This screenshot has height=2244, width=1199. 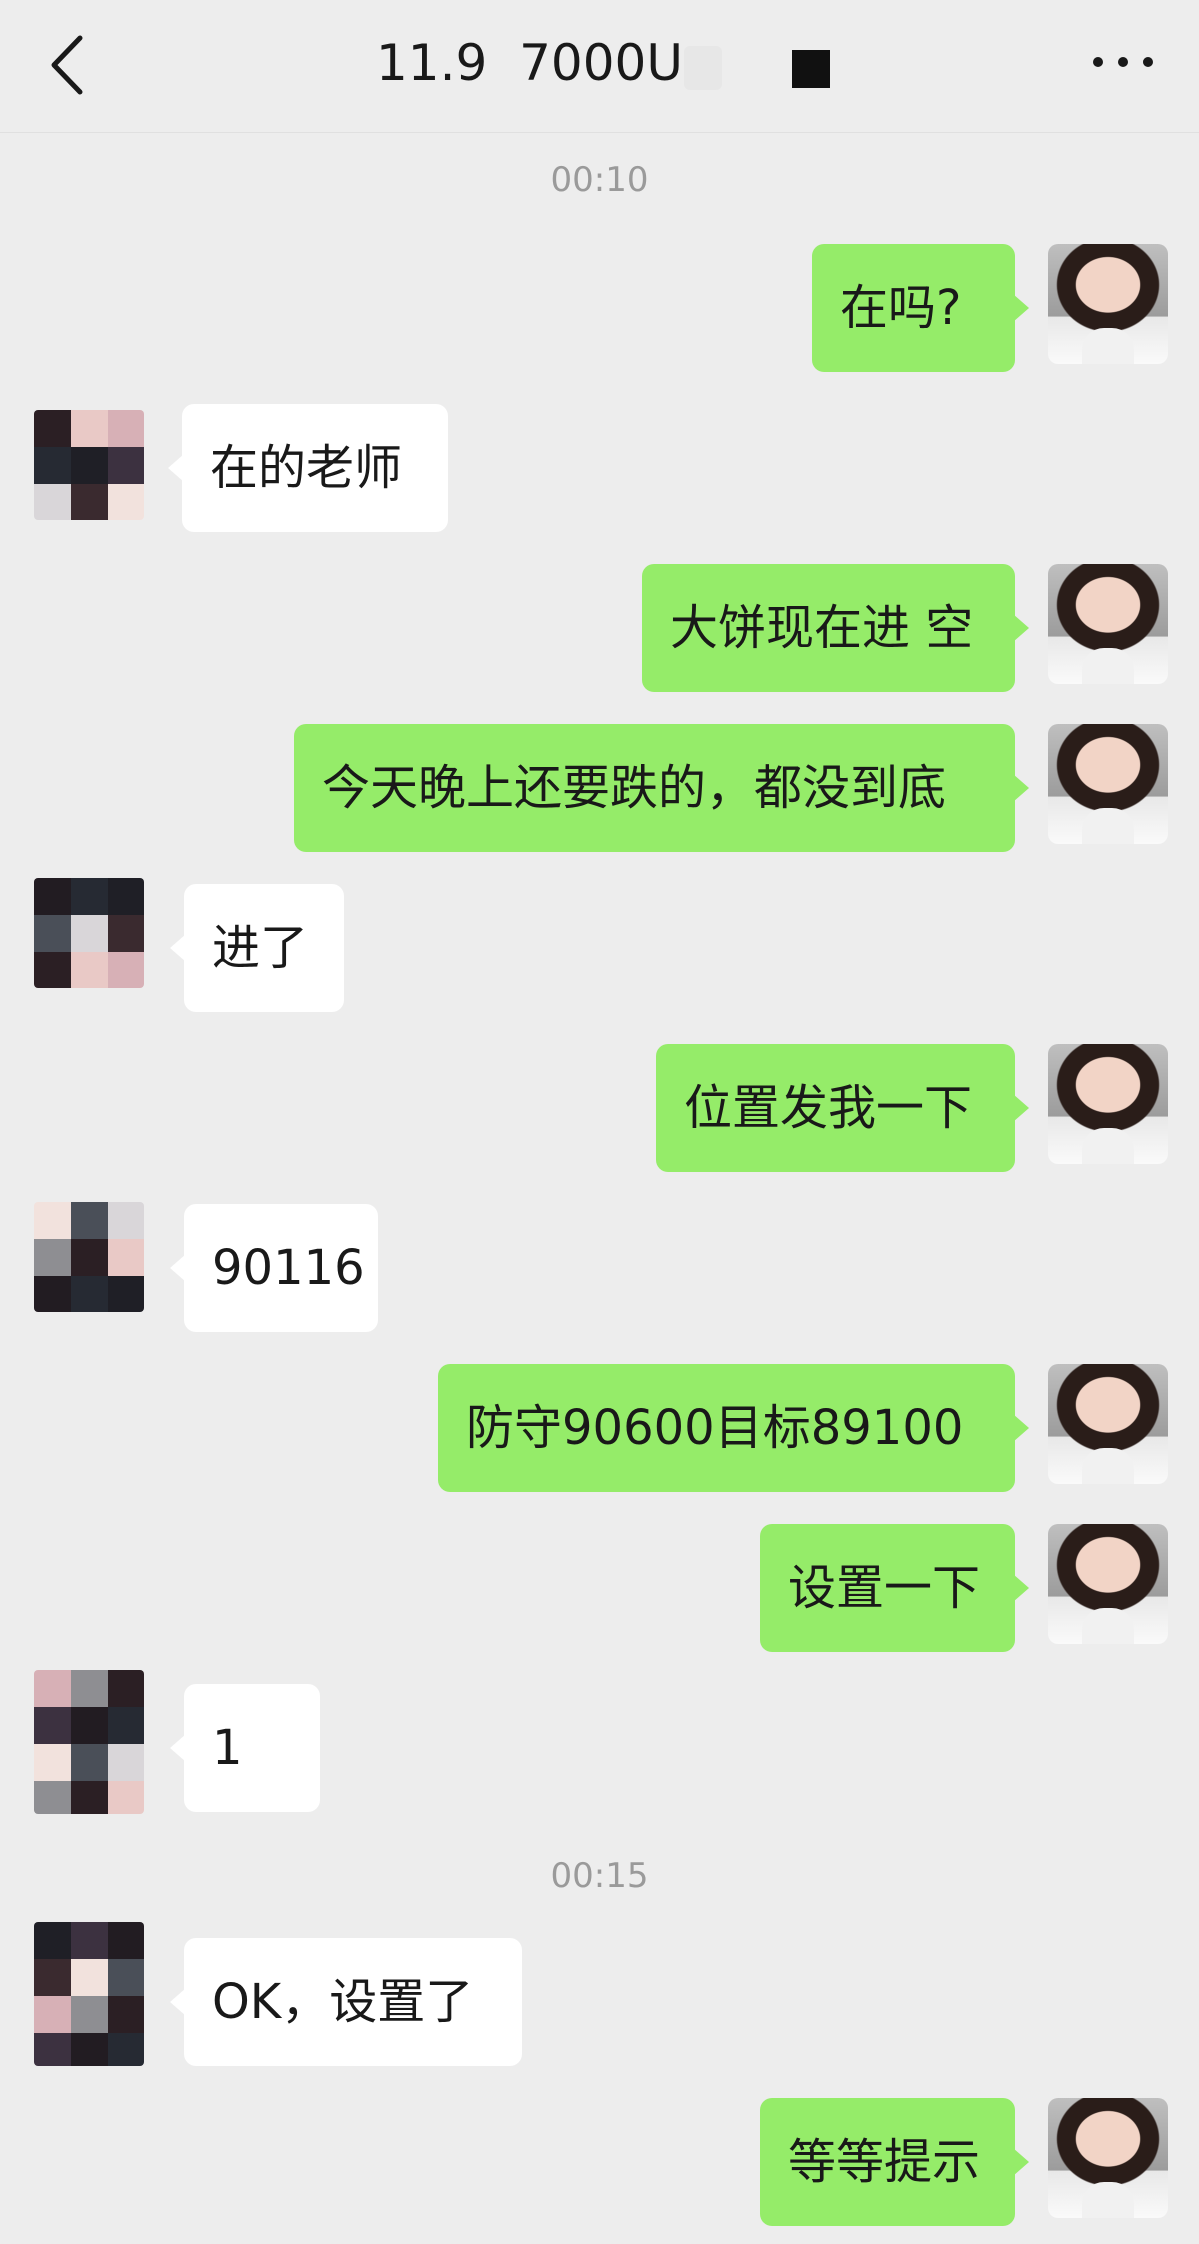 I want to click on message-bubble-received: OK，设置了, so click(x=346, y=2002).